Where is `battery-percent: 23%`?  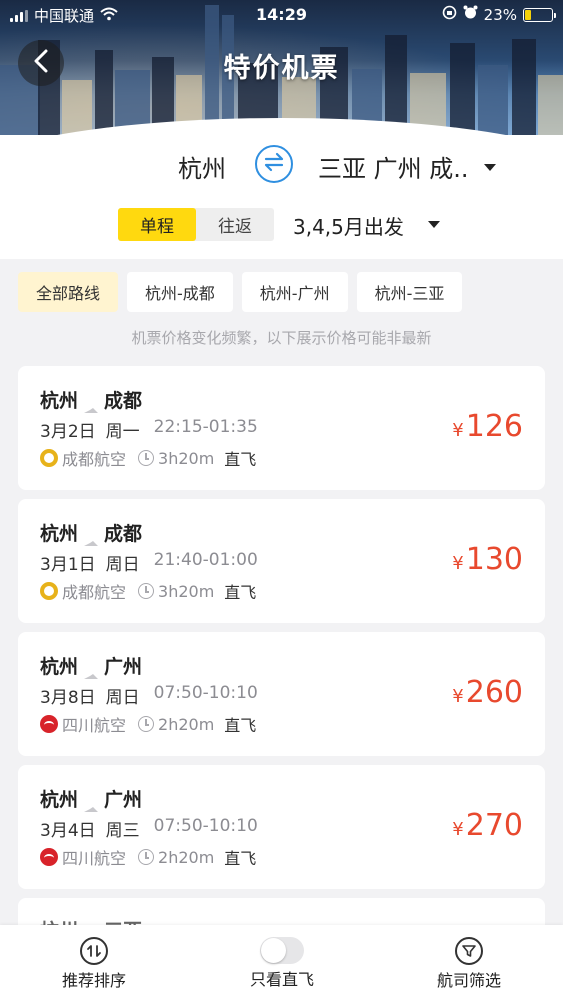 battery-percent: 23% is located at coordinates (500, 14).